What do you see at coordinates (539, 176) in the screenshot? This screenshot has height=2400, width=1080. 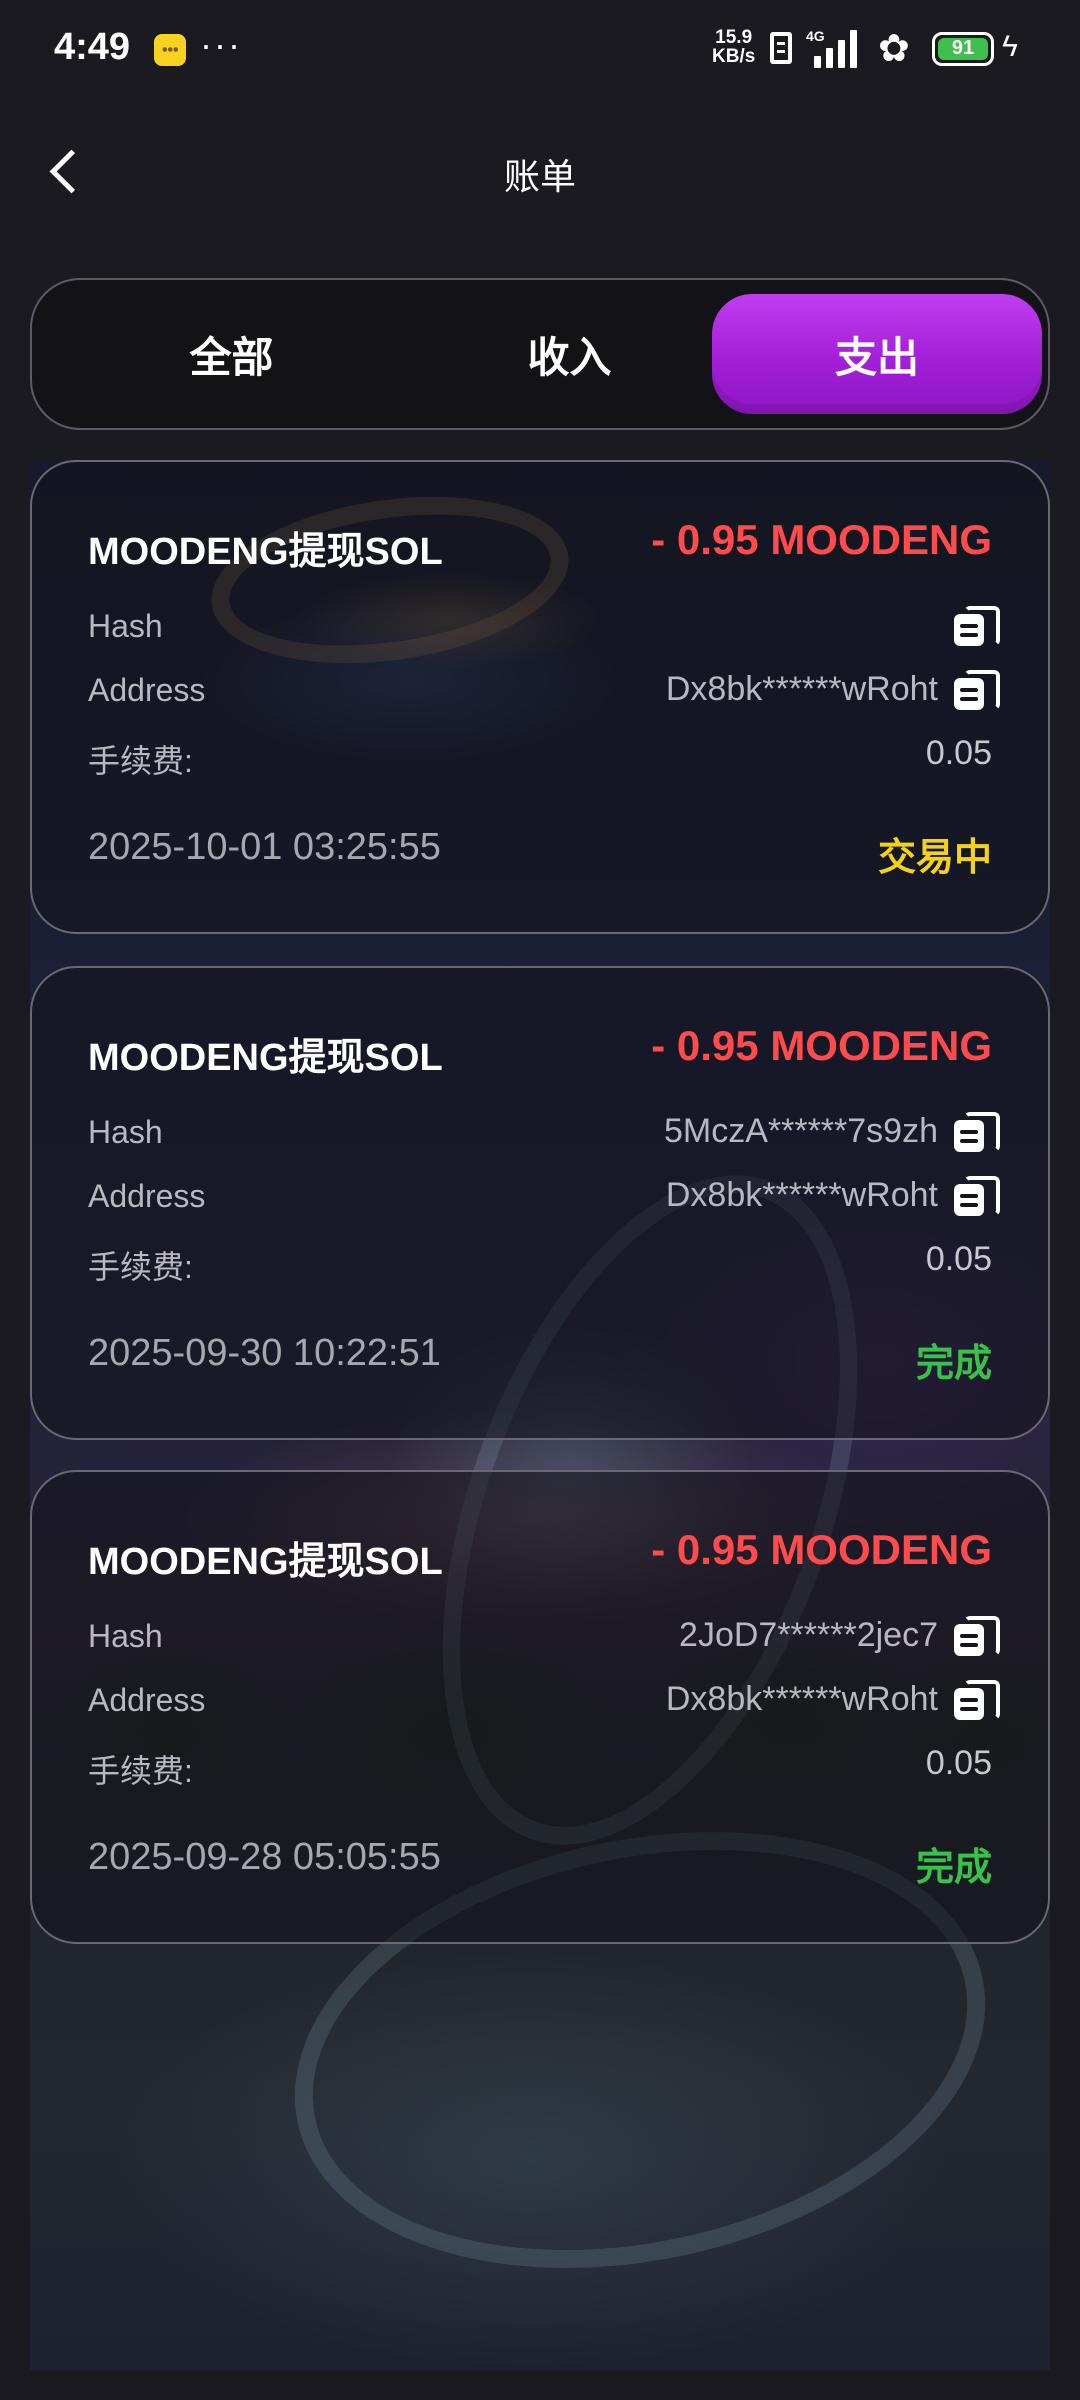 I see `page-title: 账单` at bounding box center [539, 176].